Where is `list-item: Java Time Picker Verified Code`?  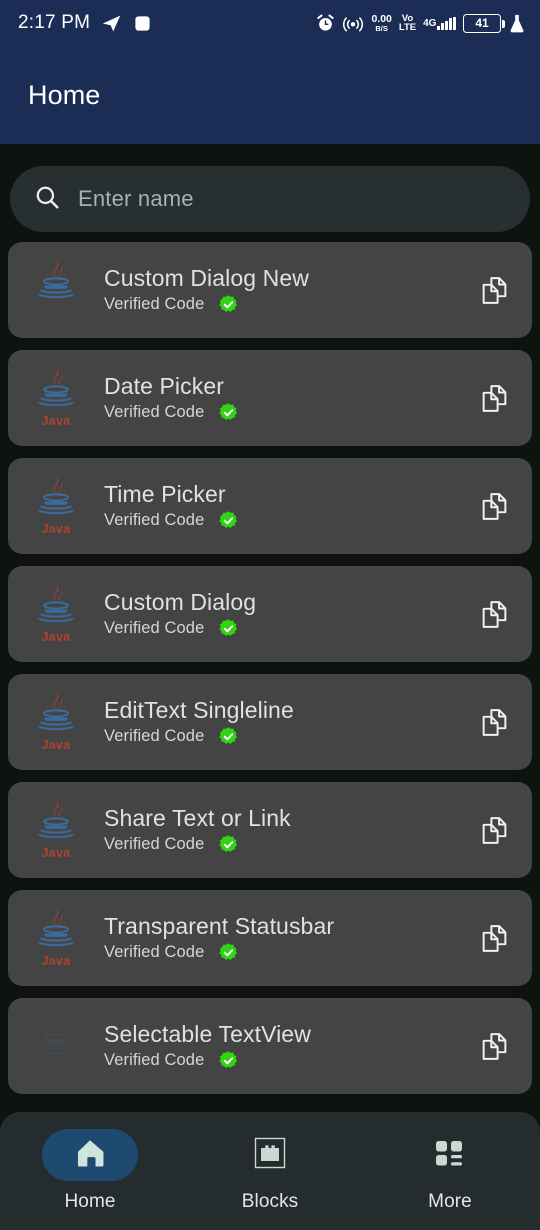
list-item: Java Time Picker Verified Code is located at coordinates (270, 506).